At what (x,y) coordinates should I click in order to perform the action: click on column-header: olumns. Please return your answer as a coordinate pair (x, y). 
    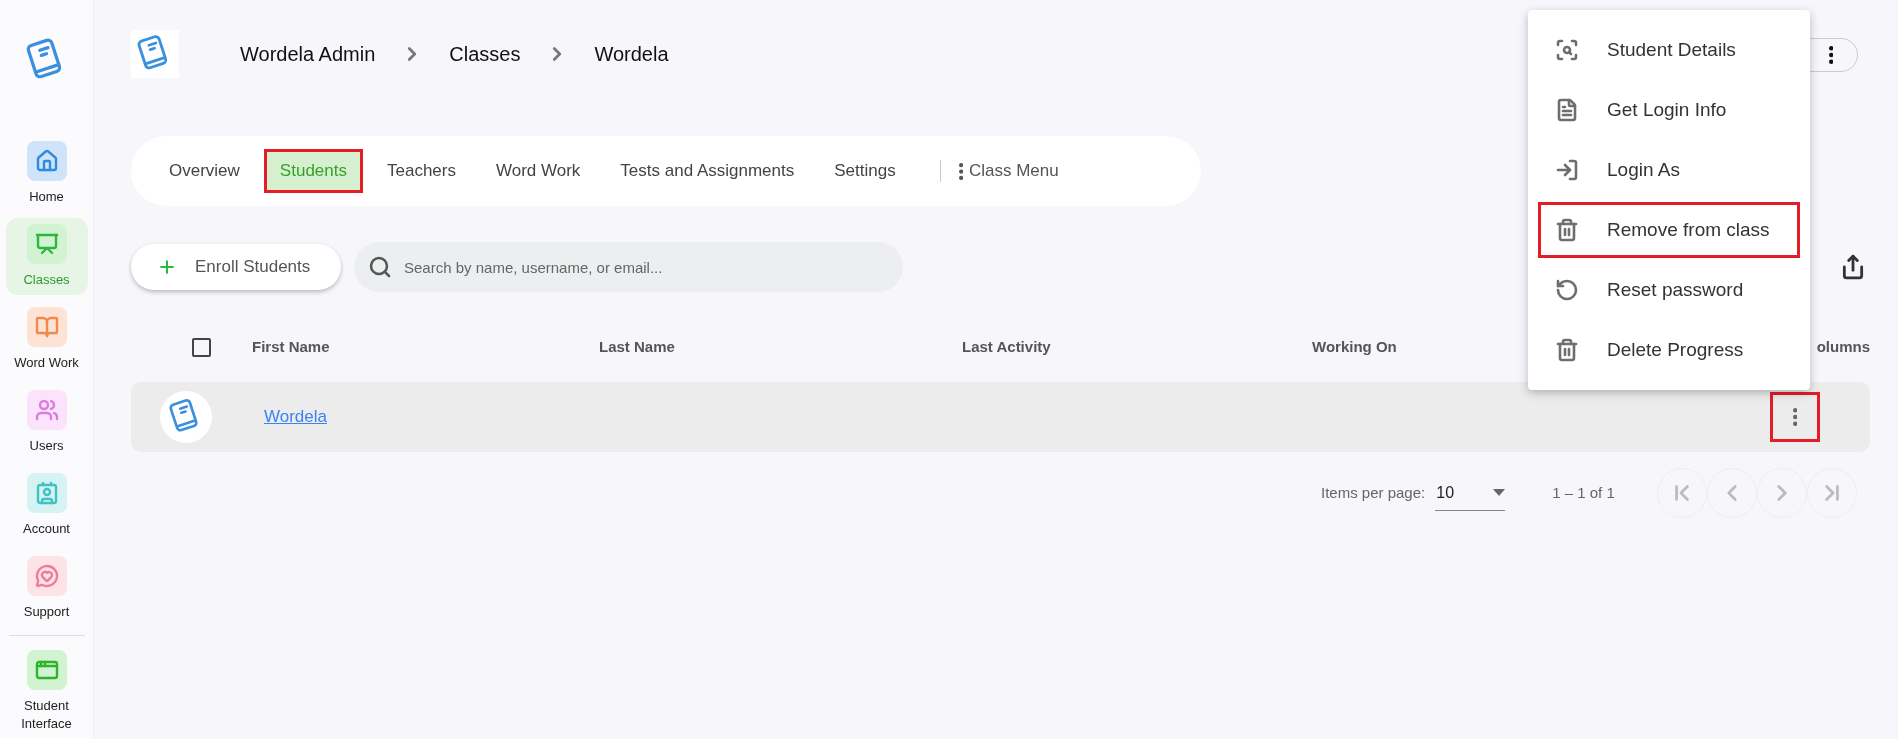
    Looking at the image, I should click on (1843, 346).